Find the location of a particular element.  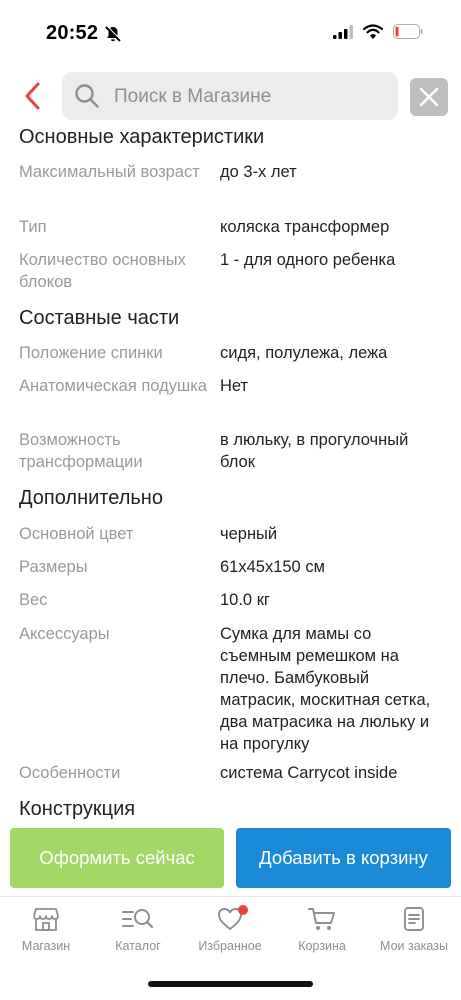

tab-label: Магазин is located at coordinates (46, 946).